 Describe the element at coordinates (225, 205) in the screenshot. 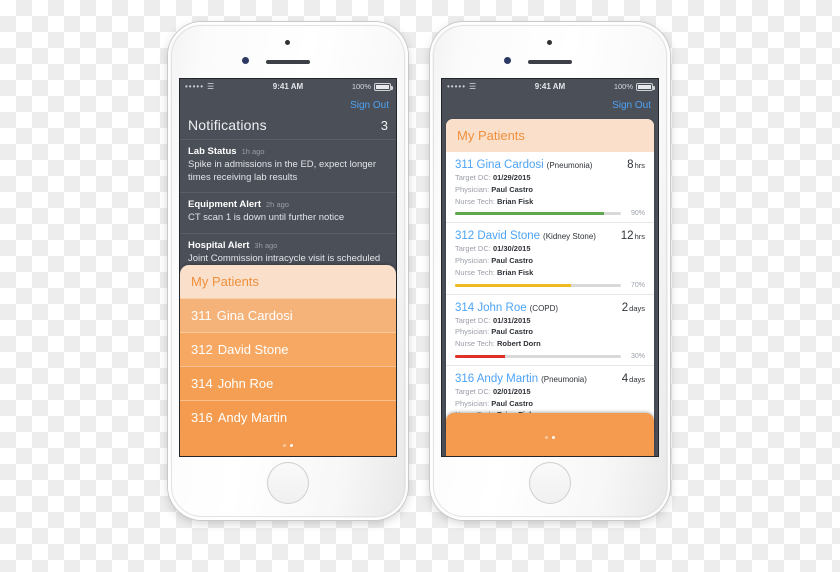

I see `notification-title: Equipment Alert` at that location.